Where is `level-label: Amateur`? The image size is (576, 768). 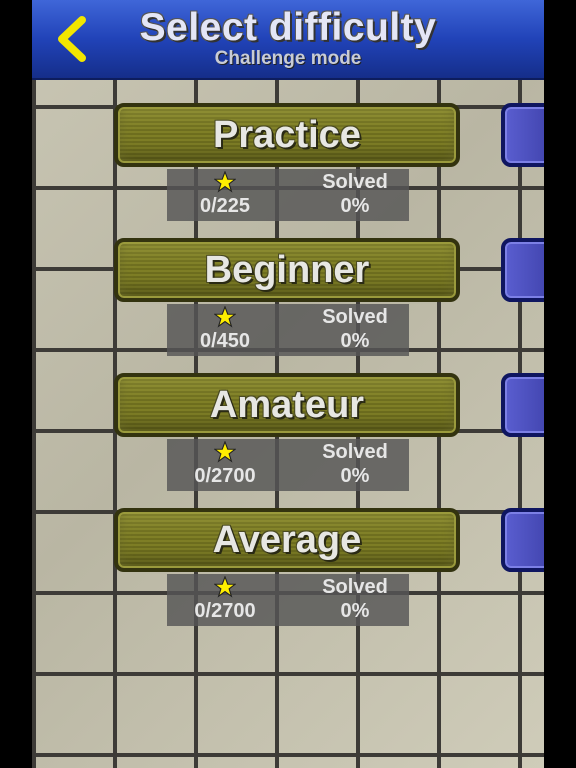
level-label: Amateur is located at coordinates (287, 404).